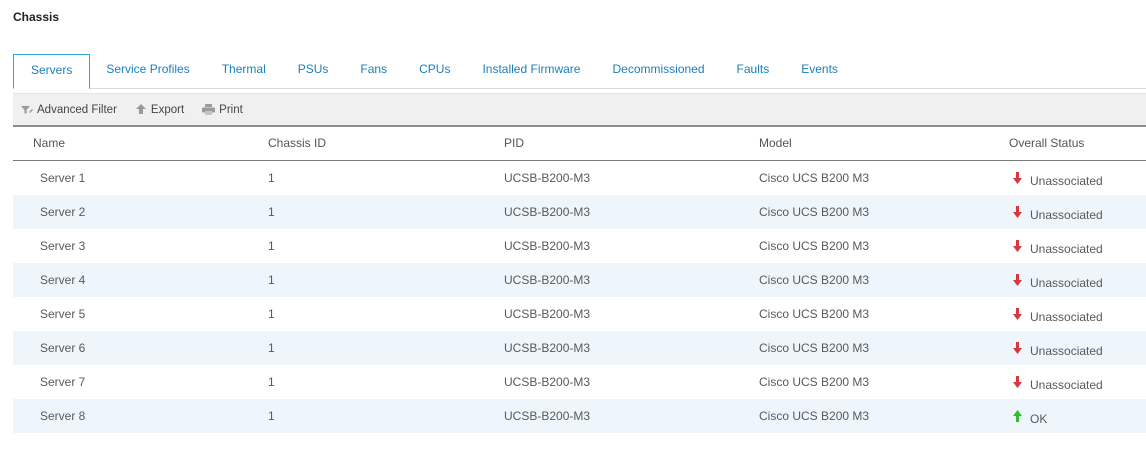 The height and width of the screenshot is (451, 1146). What do you see at coordinates (579, 110) in the screenshot?
I see `table-toolbar: Advanced Filter Export Print` at bounding box center [579, 110].